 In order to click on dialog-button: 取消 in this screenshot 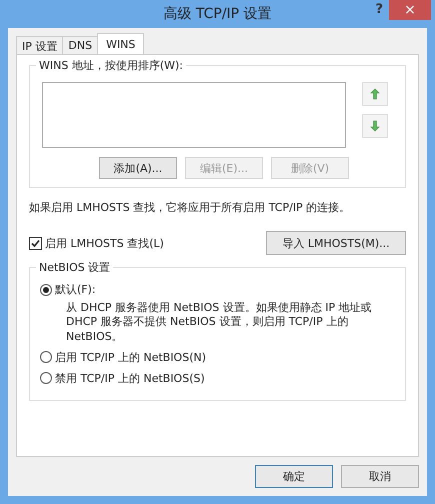, I will do `click(380, 476)`.